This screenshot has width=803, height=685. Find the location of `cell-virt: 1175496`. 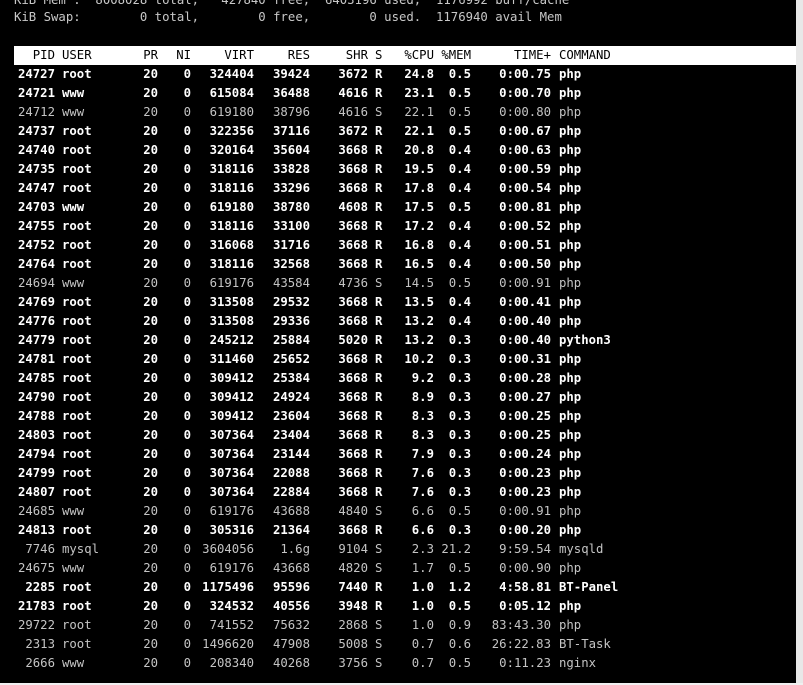

cell-virt: 1175496 is located at coordinates (228, 587).